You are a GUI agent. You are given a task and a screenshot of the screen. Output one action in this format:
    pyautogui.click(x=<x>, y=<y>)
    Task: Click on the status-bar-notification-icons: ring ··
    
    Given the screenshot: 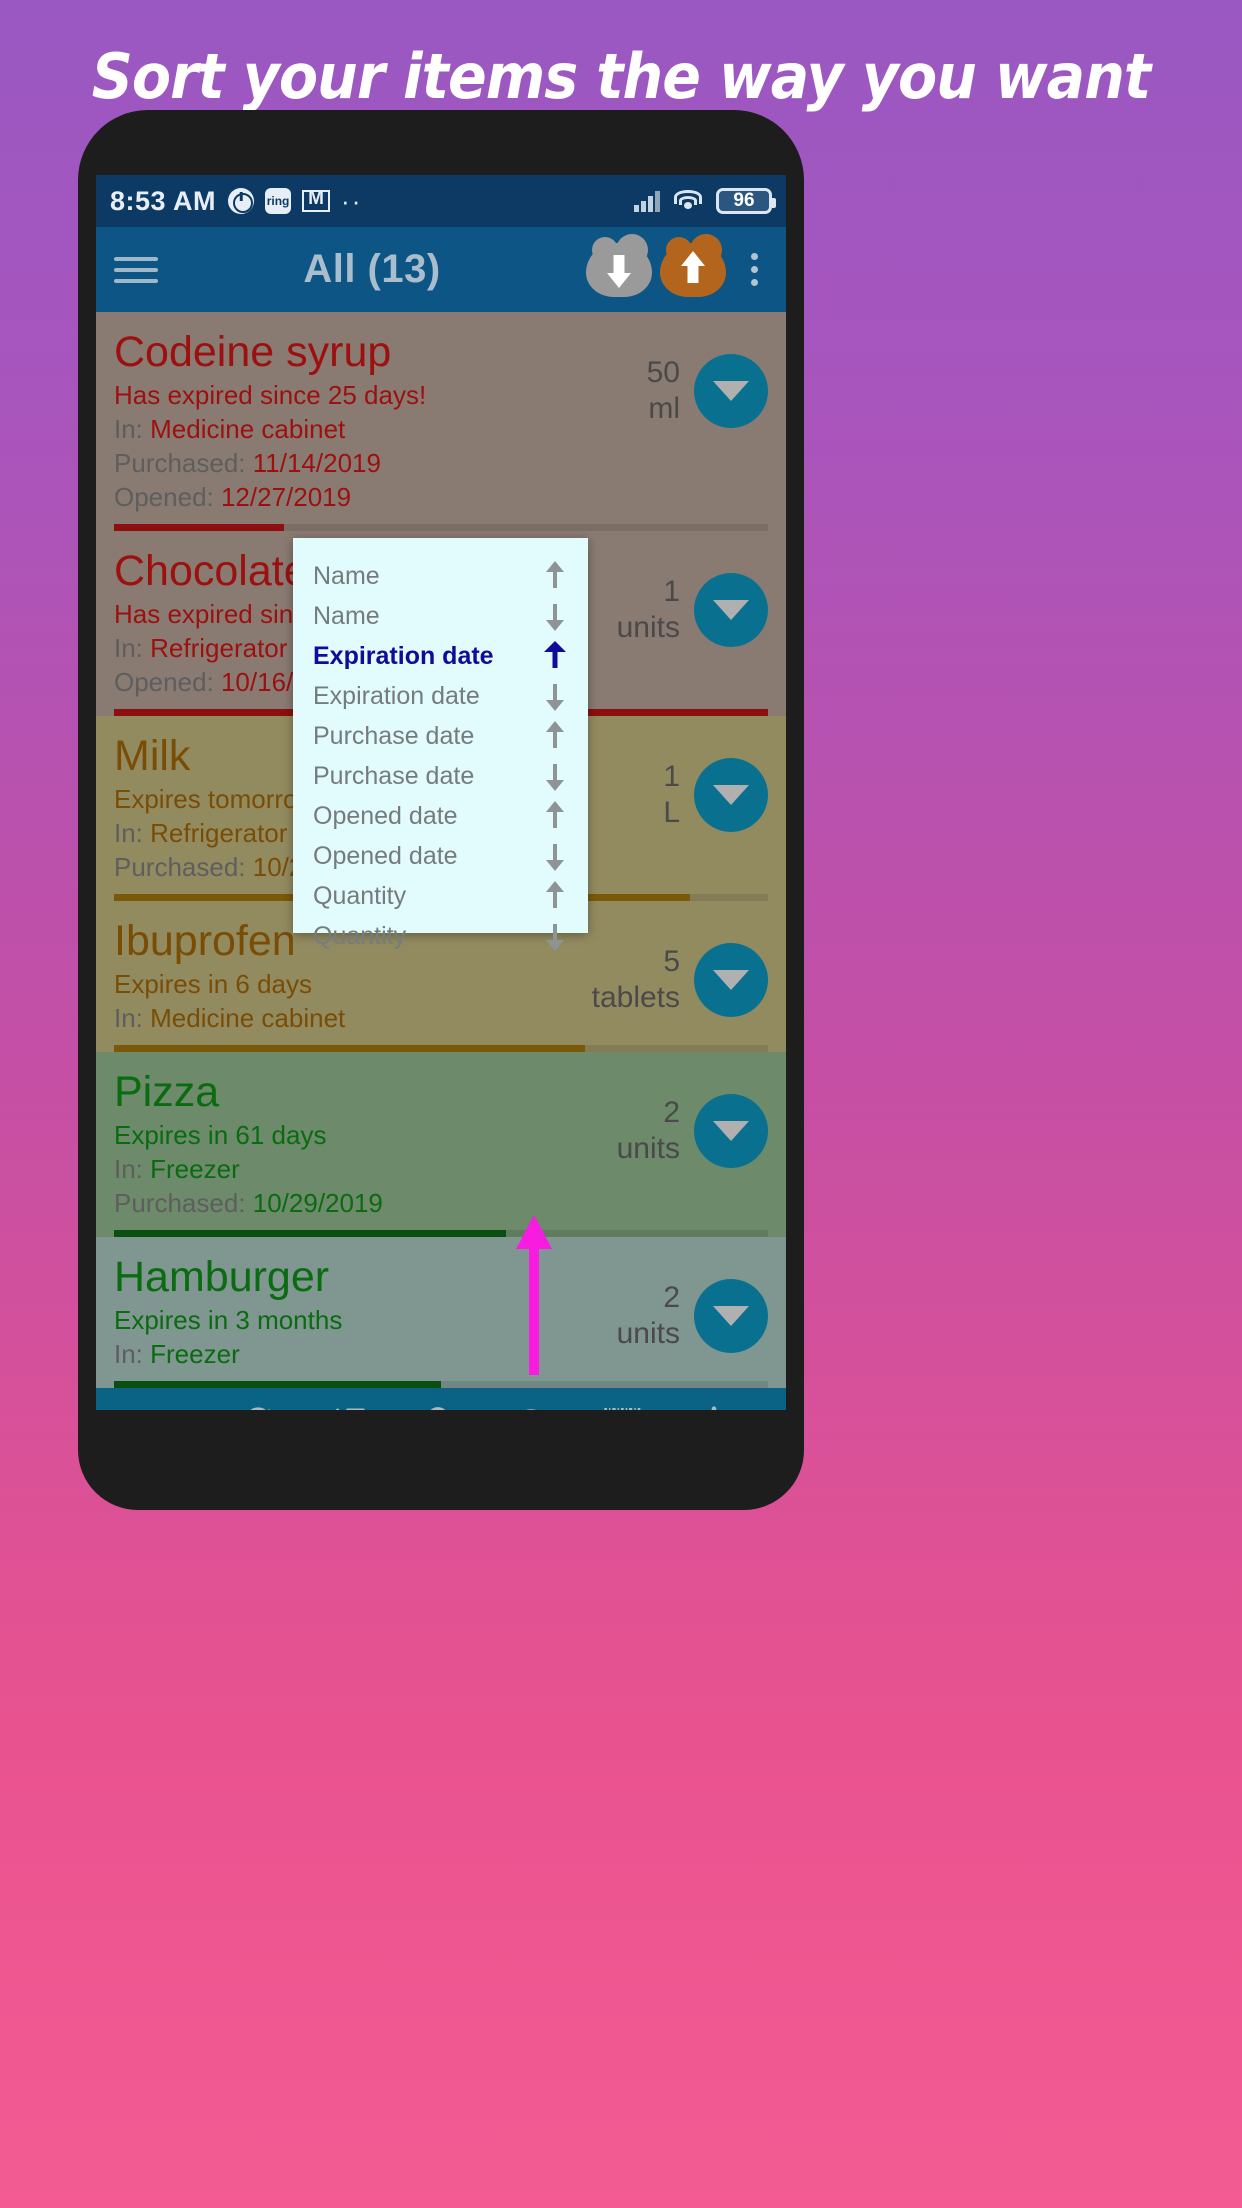 What is the action you would take?
    pyautogui.click(x=295, y=201)
    